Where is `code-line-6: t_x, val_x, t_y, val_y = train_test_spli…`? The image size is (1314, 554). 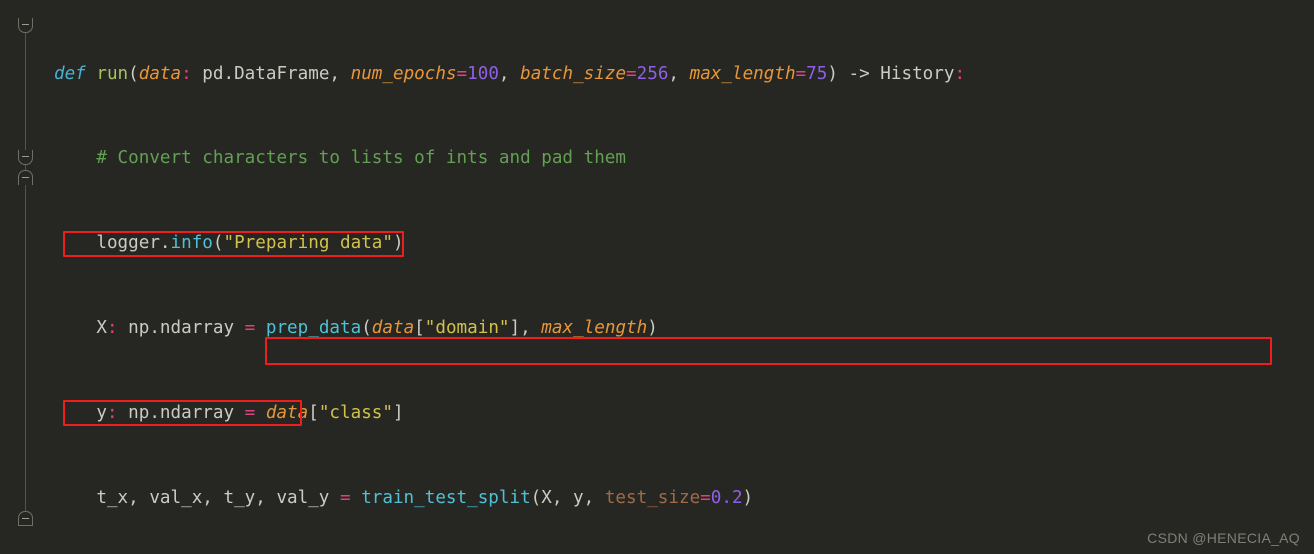
code-line-6: t_x, val_x, t_y, val_y = train_test_spli… is located at coordinates (680, 498).